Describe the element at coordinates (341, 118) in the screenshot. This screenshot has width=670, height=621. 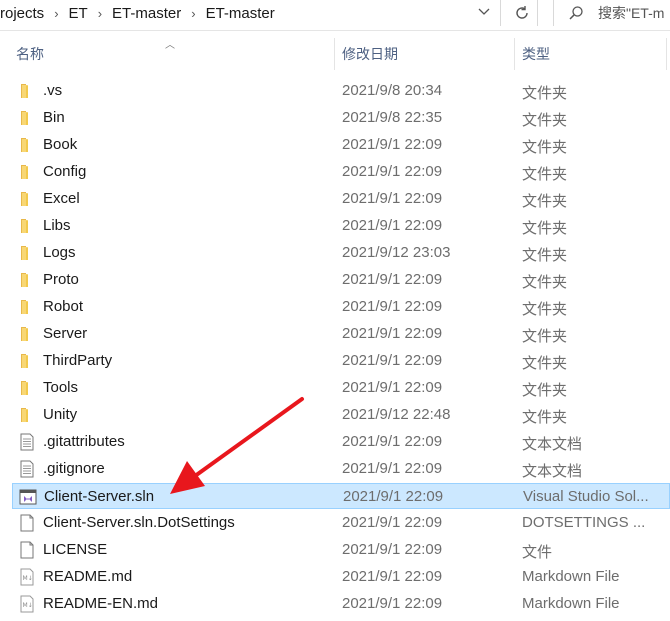
I see `file-row: Bin 2021/9/8 22:35 文件夹` at that location.